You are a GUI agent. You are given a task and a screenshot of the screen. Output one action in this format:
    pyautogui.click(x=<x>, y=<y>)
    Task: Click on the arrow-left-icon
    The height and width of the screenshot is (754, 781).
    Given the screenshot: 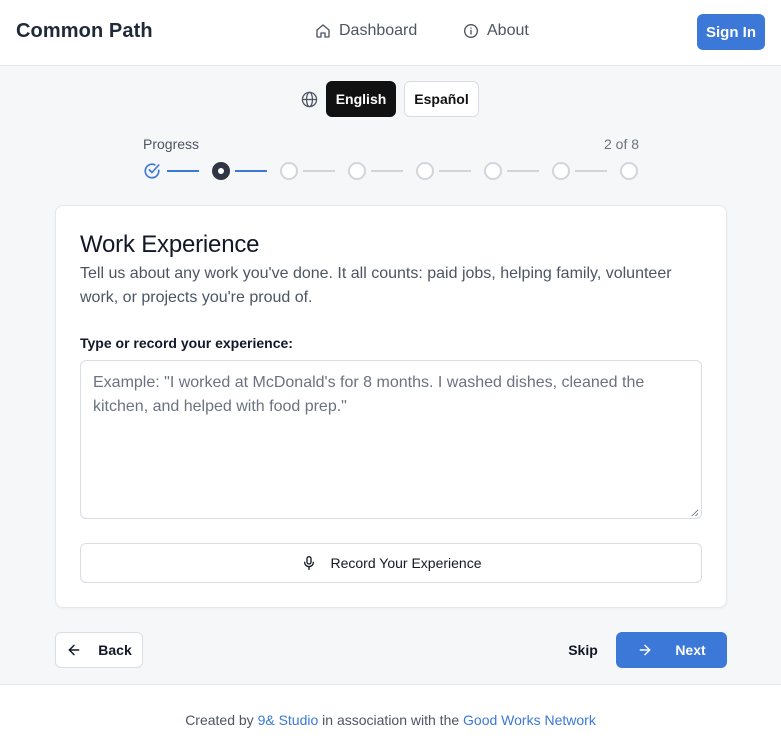 What is the action you would take?
    pyautogui.click(x=74, y=650)
    